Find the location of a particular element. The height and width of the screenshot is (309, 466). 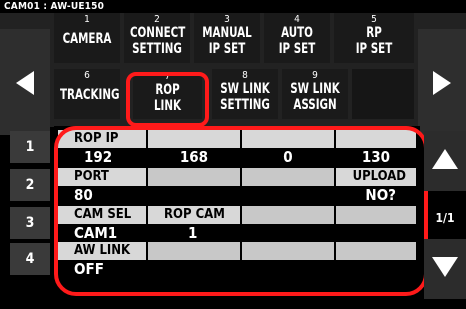

prev-menu-button is located at coordinates (25, 82).